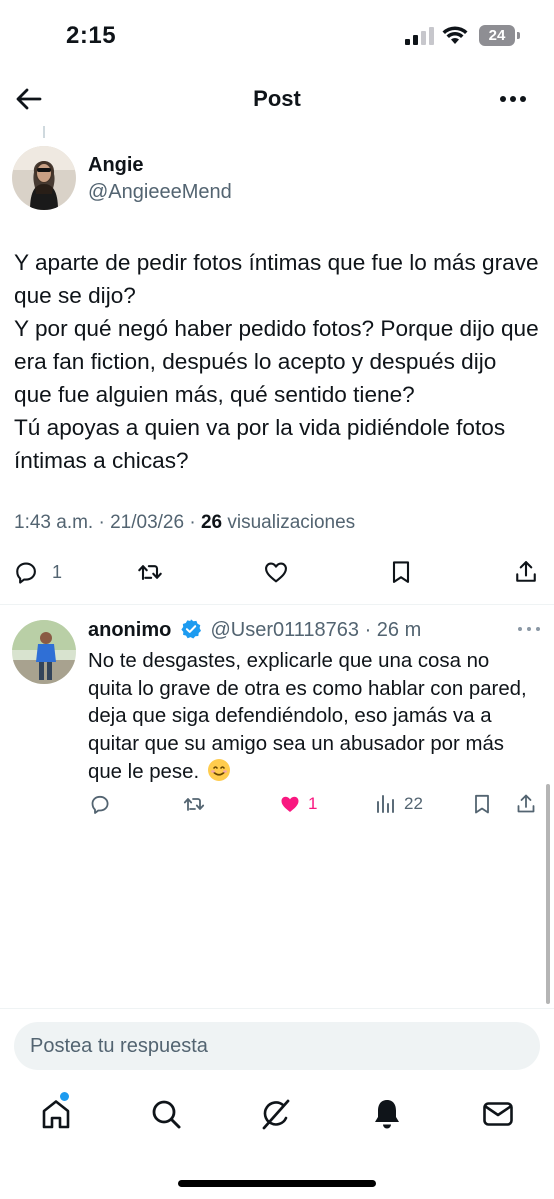 This screenshot has height=1199, width=554. I want to click on reply-actions: 1 22, so click(277, 804).